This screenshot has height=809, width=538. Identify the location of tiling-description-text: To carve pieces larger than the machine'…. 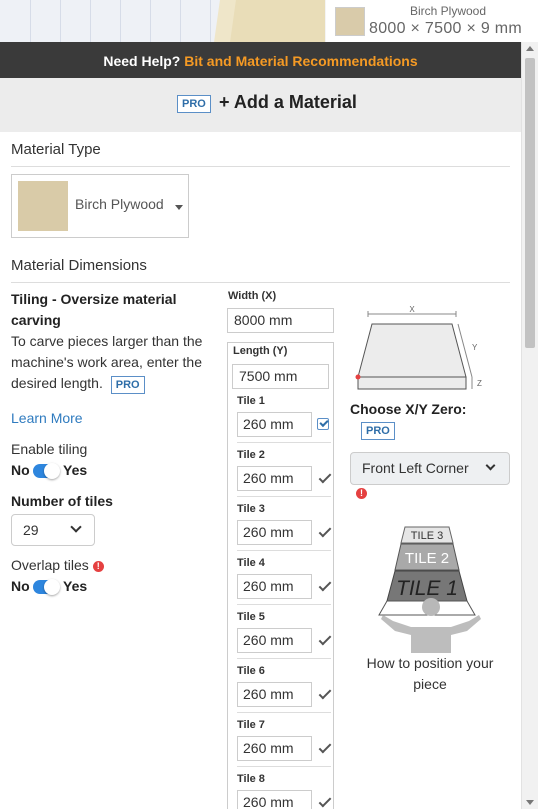
(107, 362).